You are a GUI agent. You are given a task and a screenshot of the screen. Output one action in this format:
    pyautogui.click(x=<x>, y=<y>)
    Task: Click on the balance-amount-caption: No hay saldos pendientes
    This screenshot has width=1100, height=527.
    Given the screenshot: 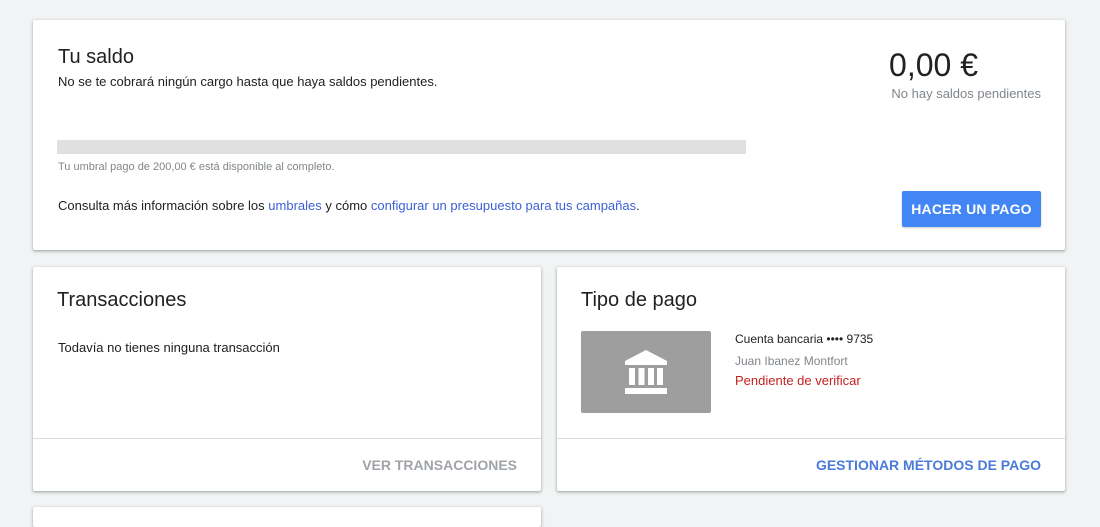 What is the action you would take?
    pyautogui.click(x=966, y=93)
    